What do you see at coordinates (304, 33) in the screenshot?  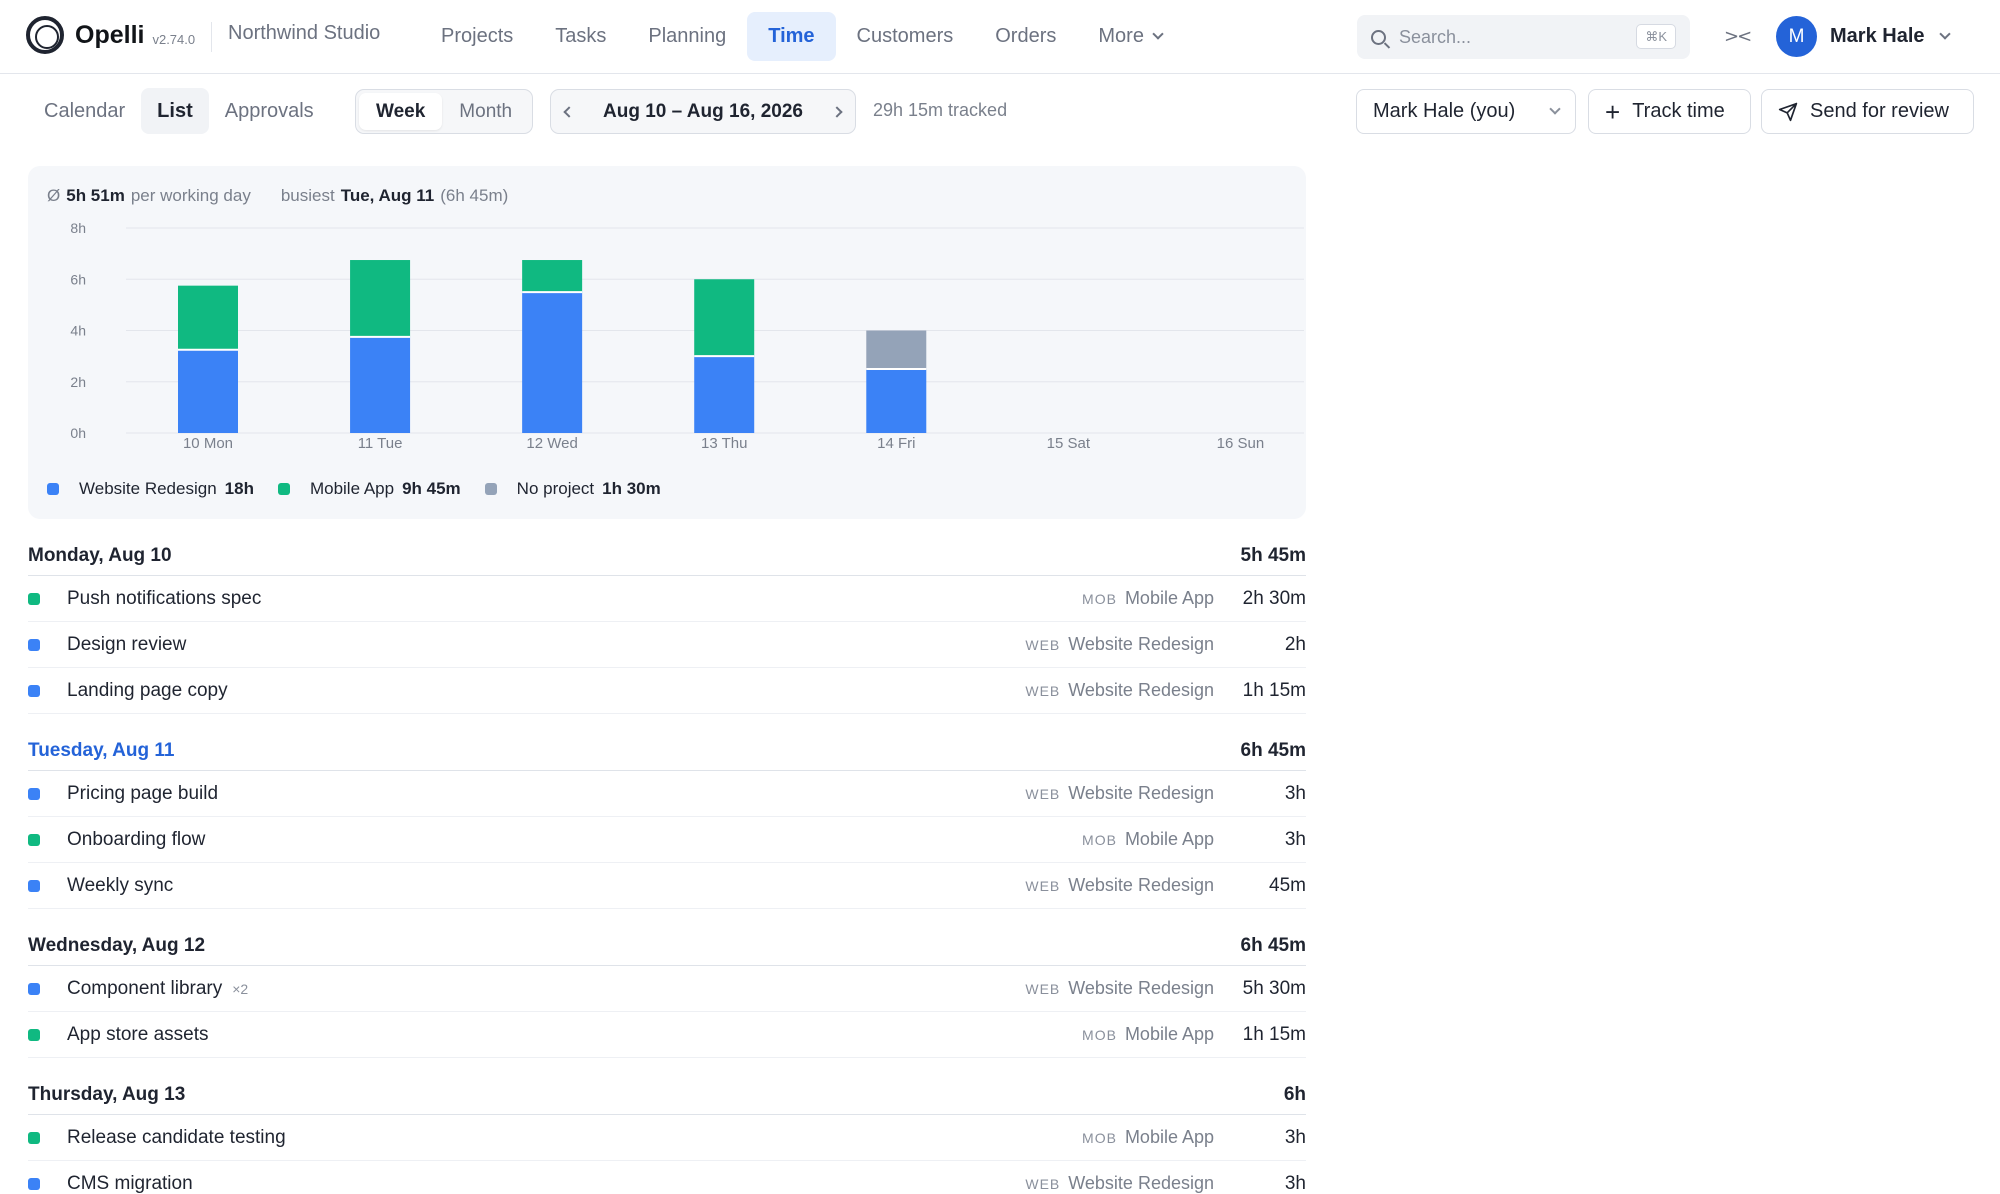 I see `workspace-name: Northwind Studio` at bounding box center [304, 33].